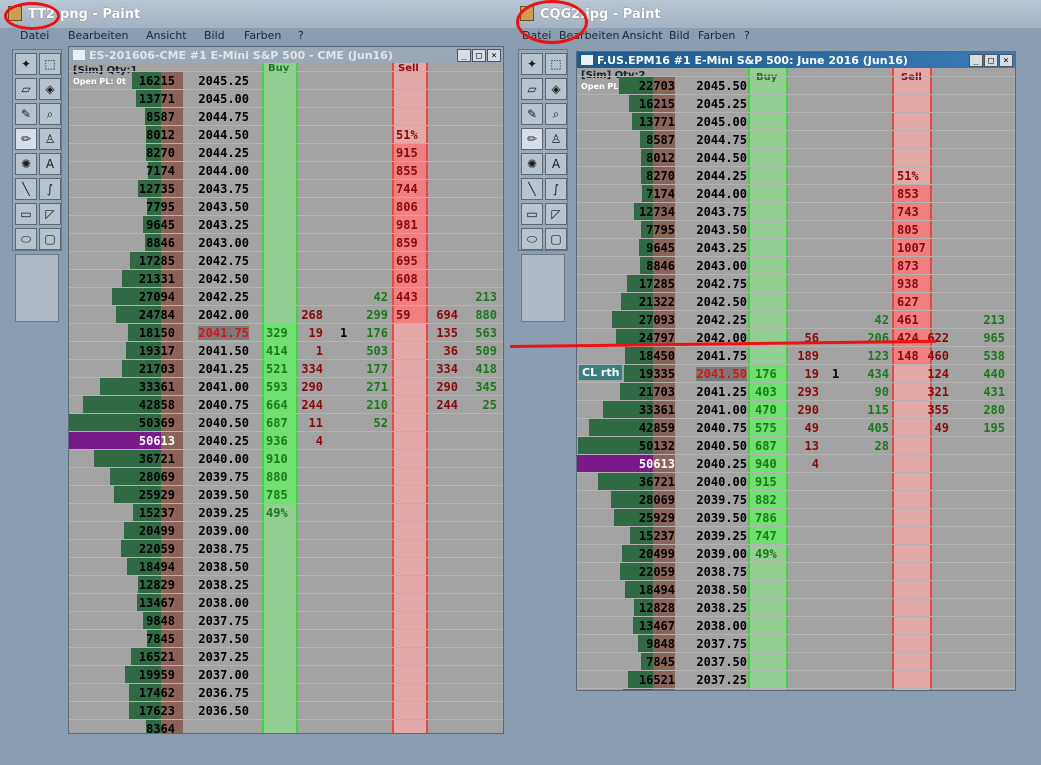  Describe the element at coordinates (796, 463) in the screenshot. I see `ladder-row: 50613 2040.25 940 4` at that location.